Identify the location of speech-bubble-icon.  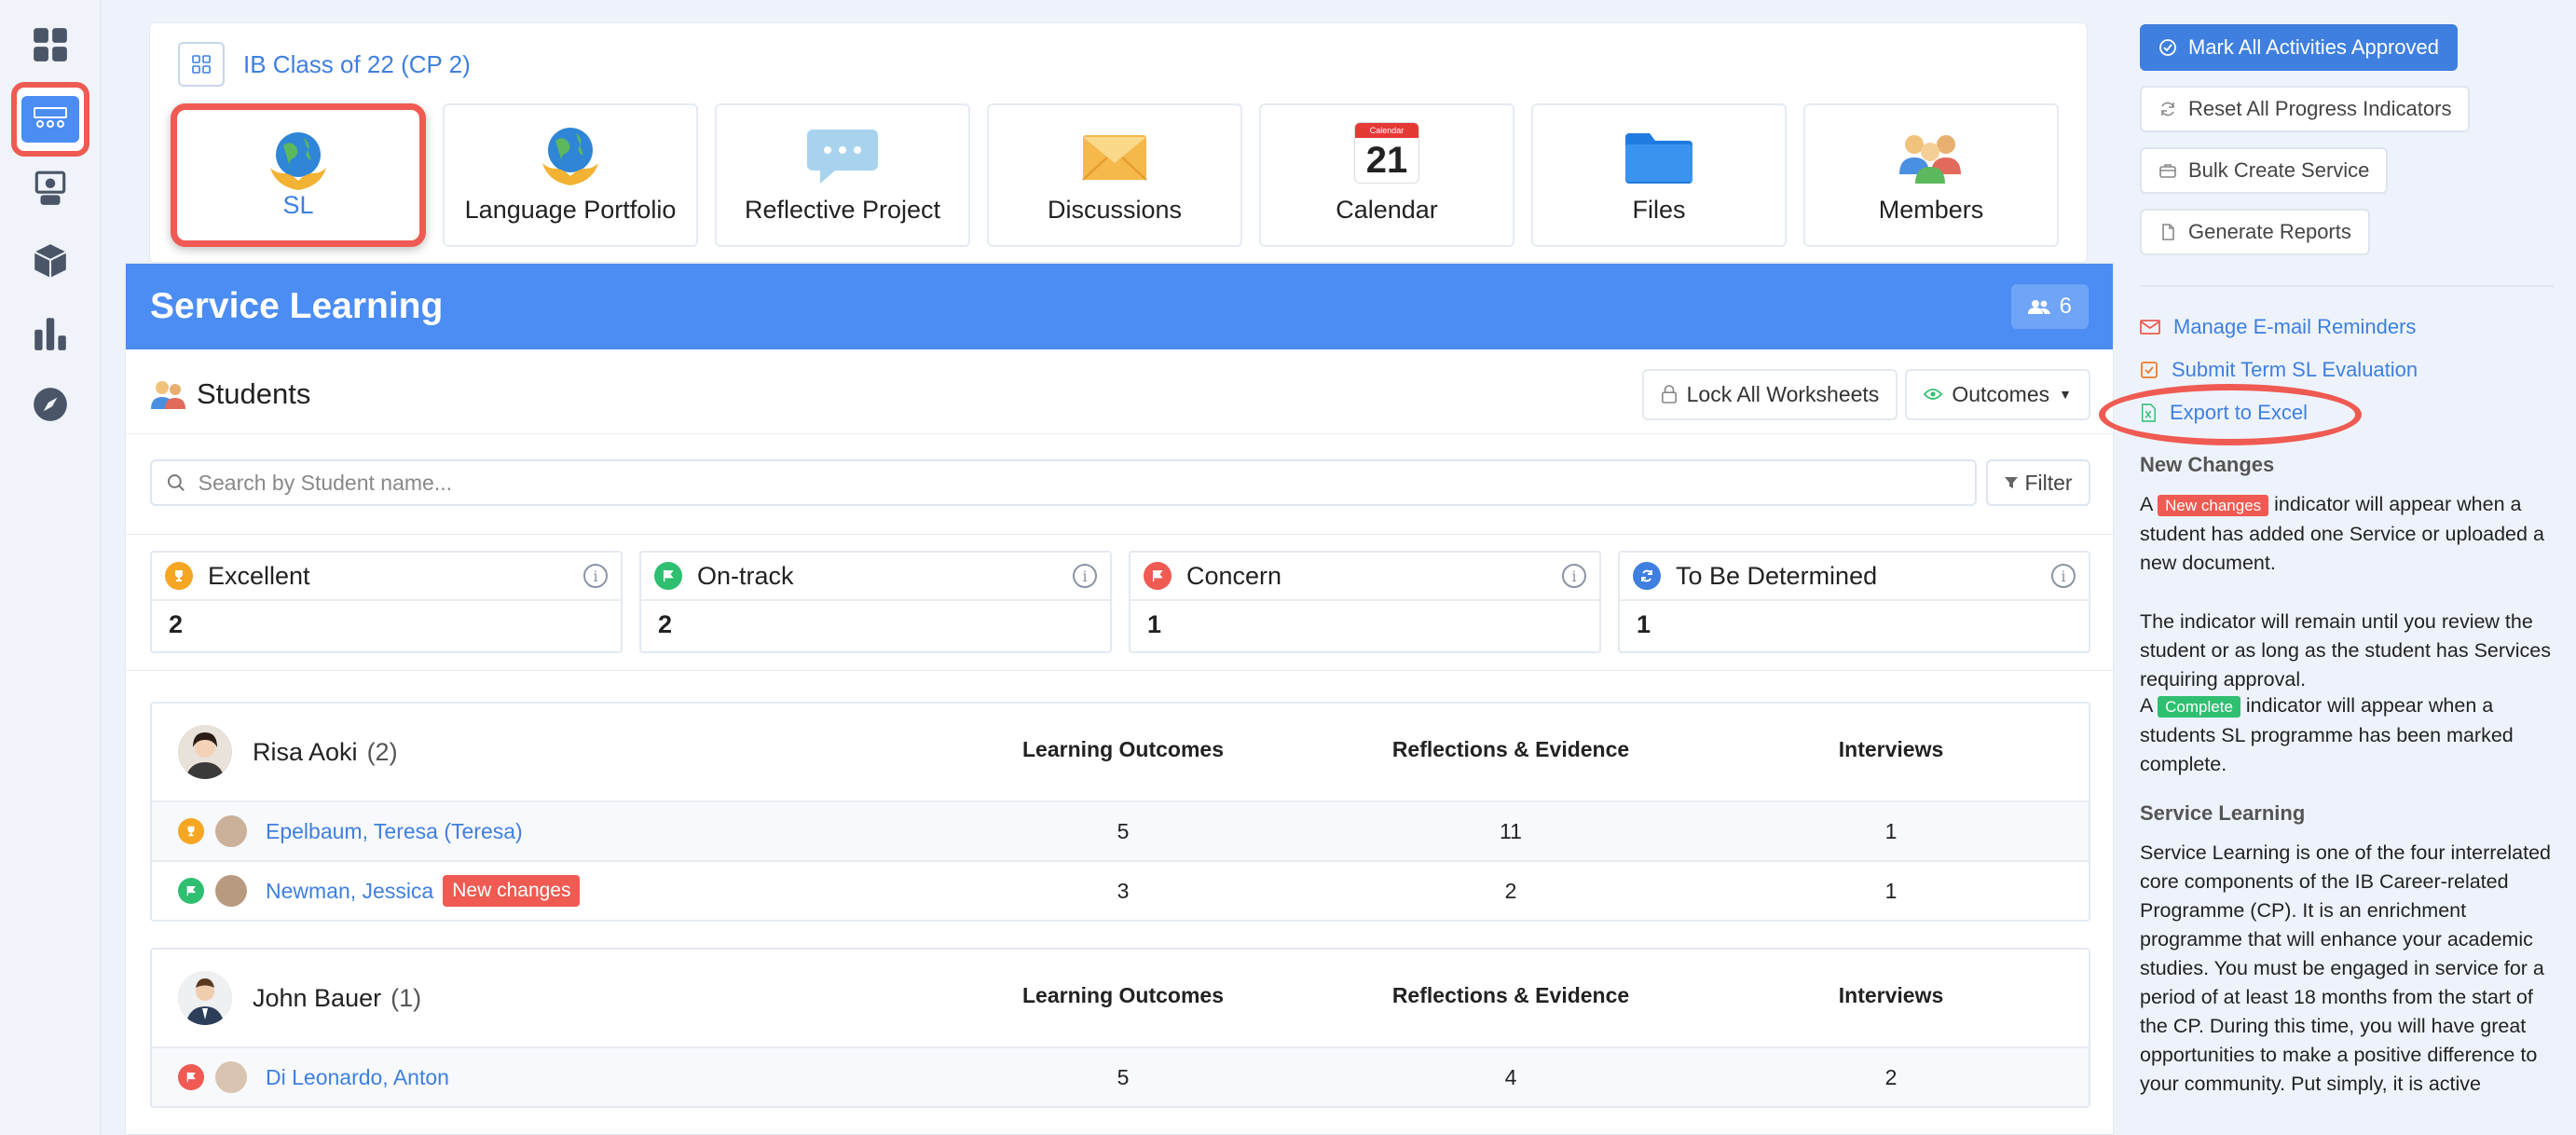
(842, 157).